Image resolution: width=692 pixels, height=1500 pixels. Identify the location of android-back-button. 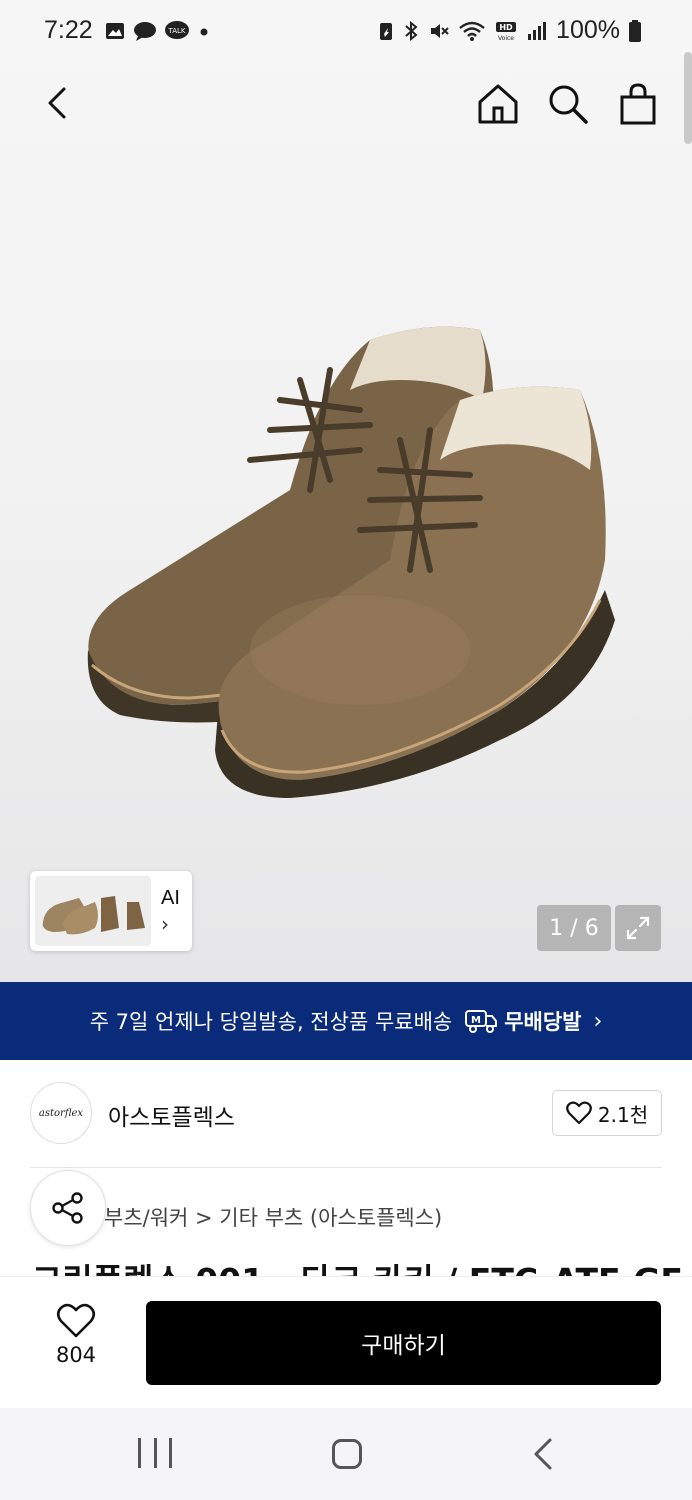
(543, 1454).